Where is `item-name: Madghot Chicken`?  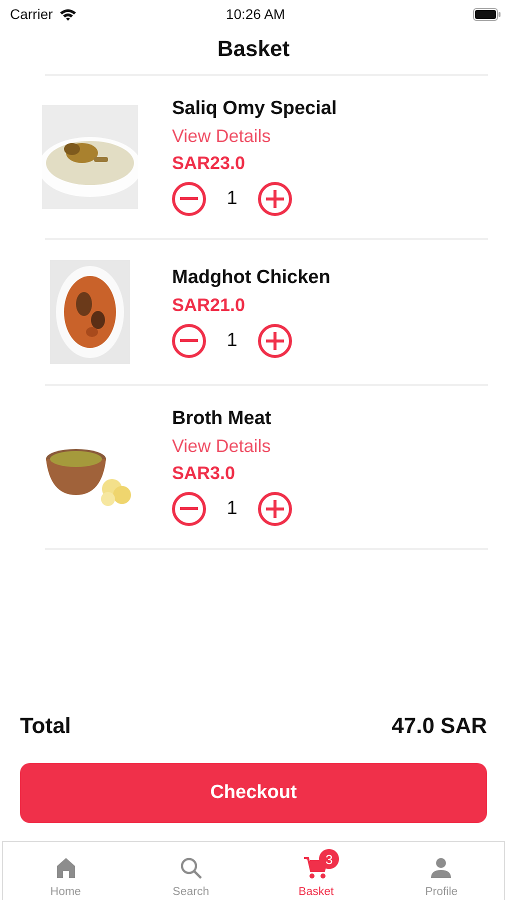
item-name: Madghot Chicken is located at coordinates (251, 277).